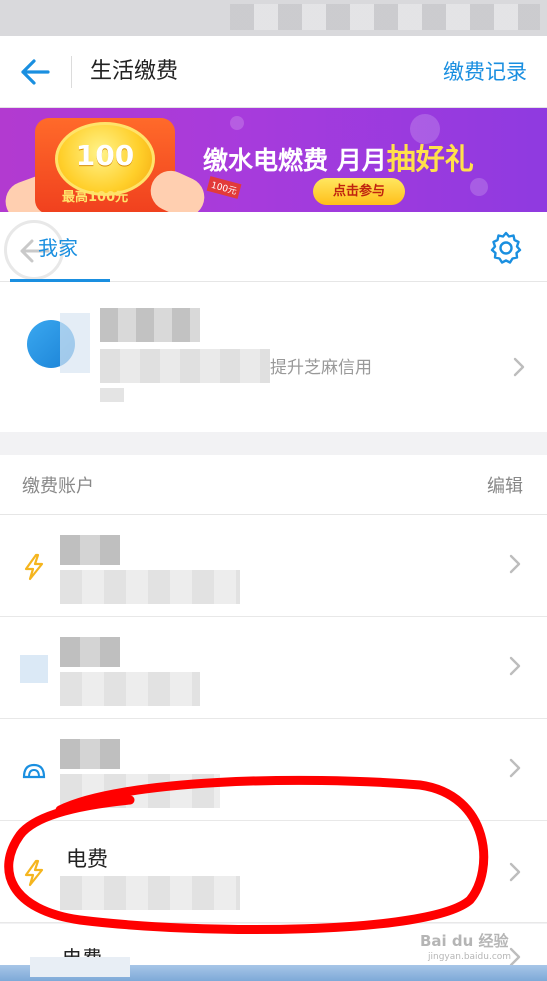 This screenshot has width=547, height=981. I want to click on avatar-blur, so click(75, 343).